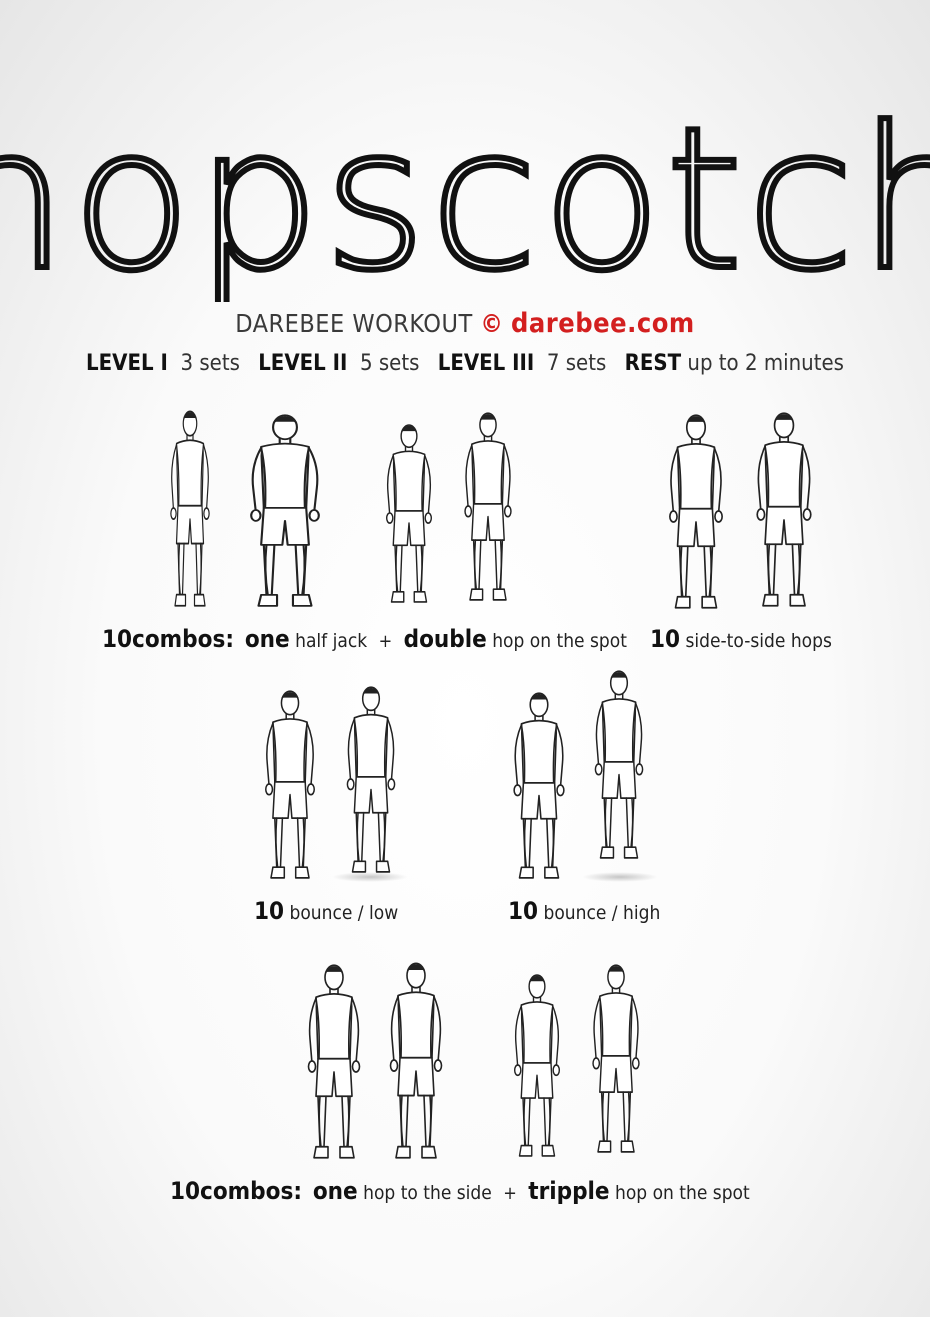 This screenshot has height=1317, width=930. I want to click on subtitle-prefix: DAREBEE WORKOUT, so click(354, 323).